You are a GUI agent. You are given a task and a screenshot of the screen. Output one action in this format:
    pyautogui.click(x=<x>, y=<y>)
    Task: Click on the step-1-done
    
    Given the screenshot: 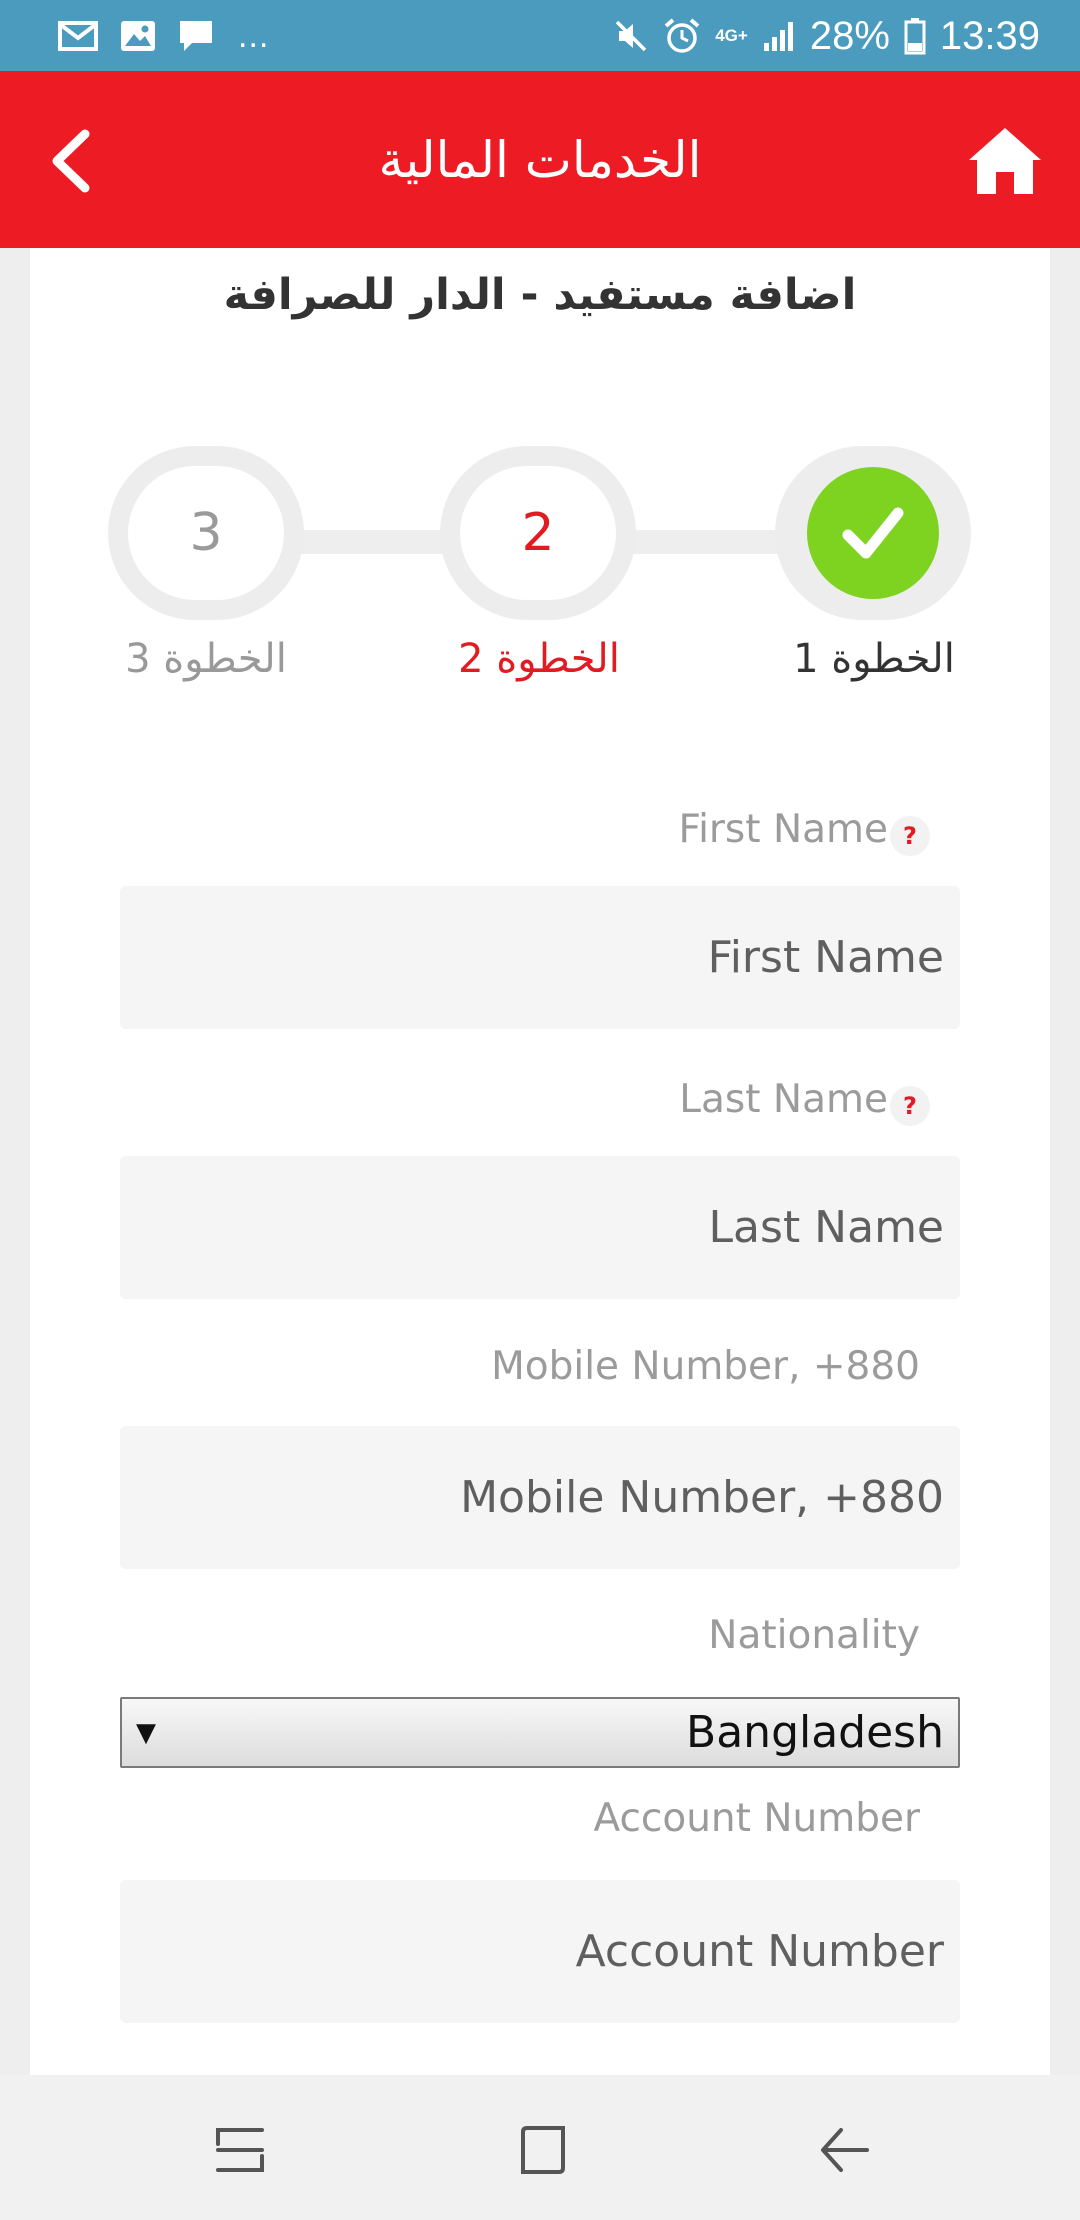 What is the action you would take?
    pyautogui.click(x=873, y=533)
    